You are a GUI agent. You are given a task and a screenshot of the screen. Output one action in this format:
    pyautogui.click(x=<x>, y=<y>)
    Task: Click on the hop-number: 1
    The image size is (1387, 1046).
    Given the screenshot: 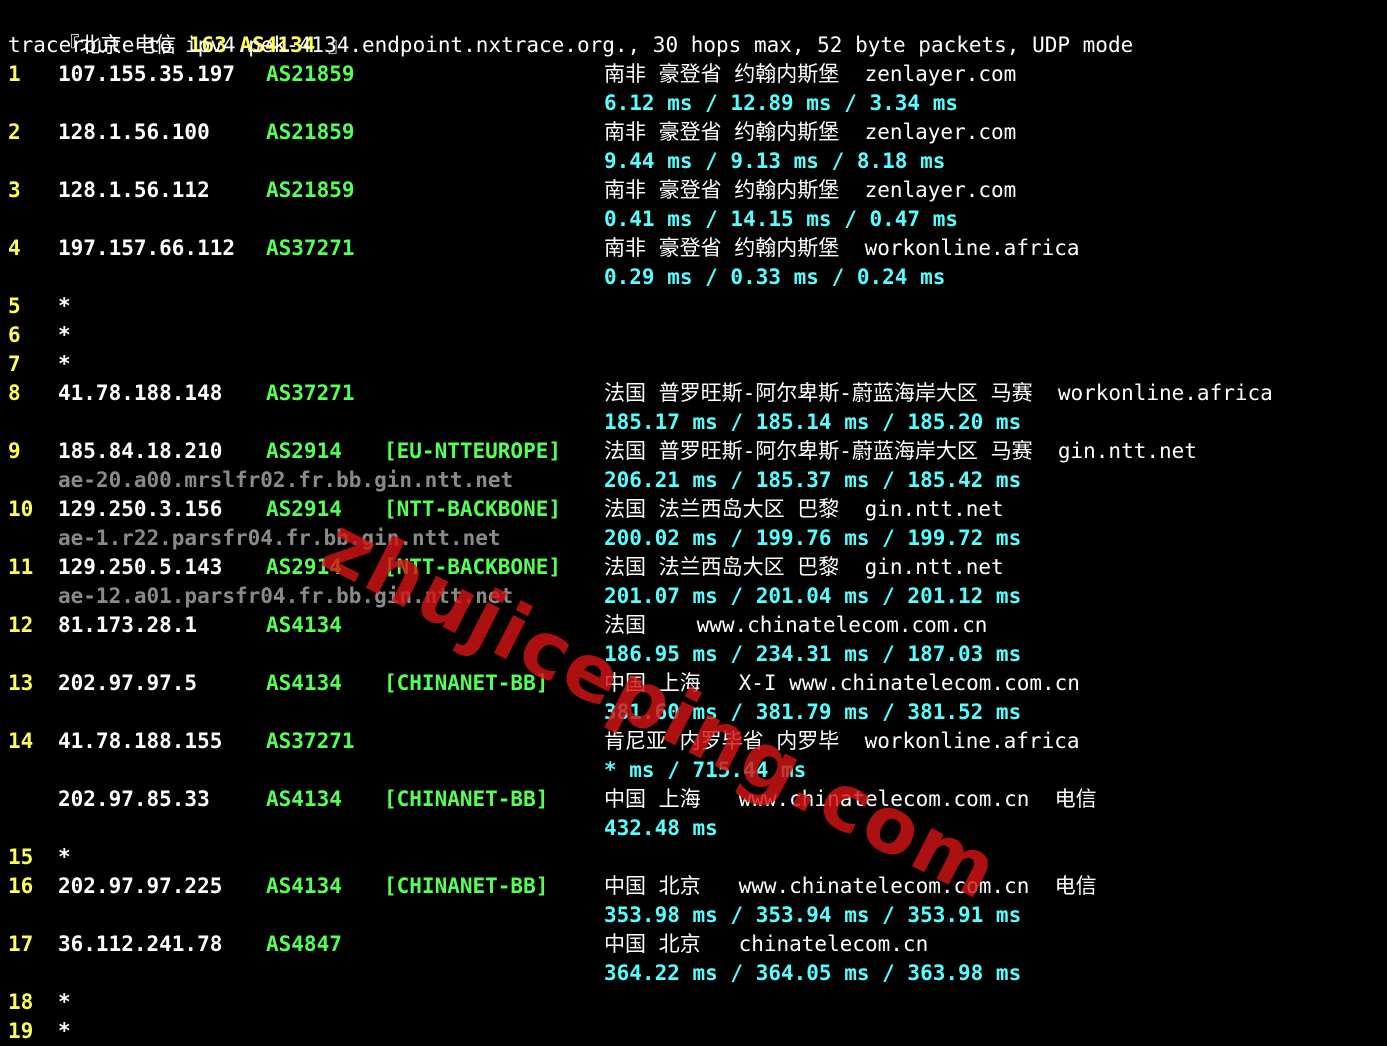 What is the action you would take?
    pyautogui.click(x=14, y=74)
    